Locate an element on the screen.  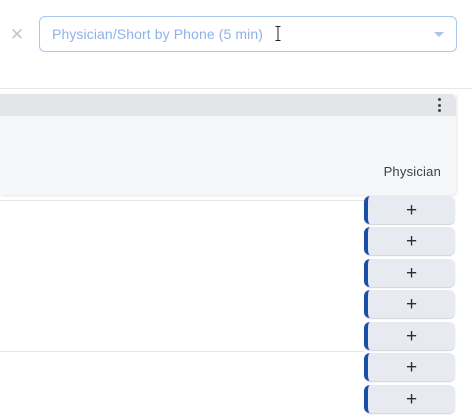
i-beam-cursor-icon is located at coordinates (278, 33).